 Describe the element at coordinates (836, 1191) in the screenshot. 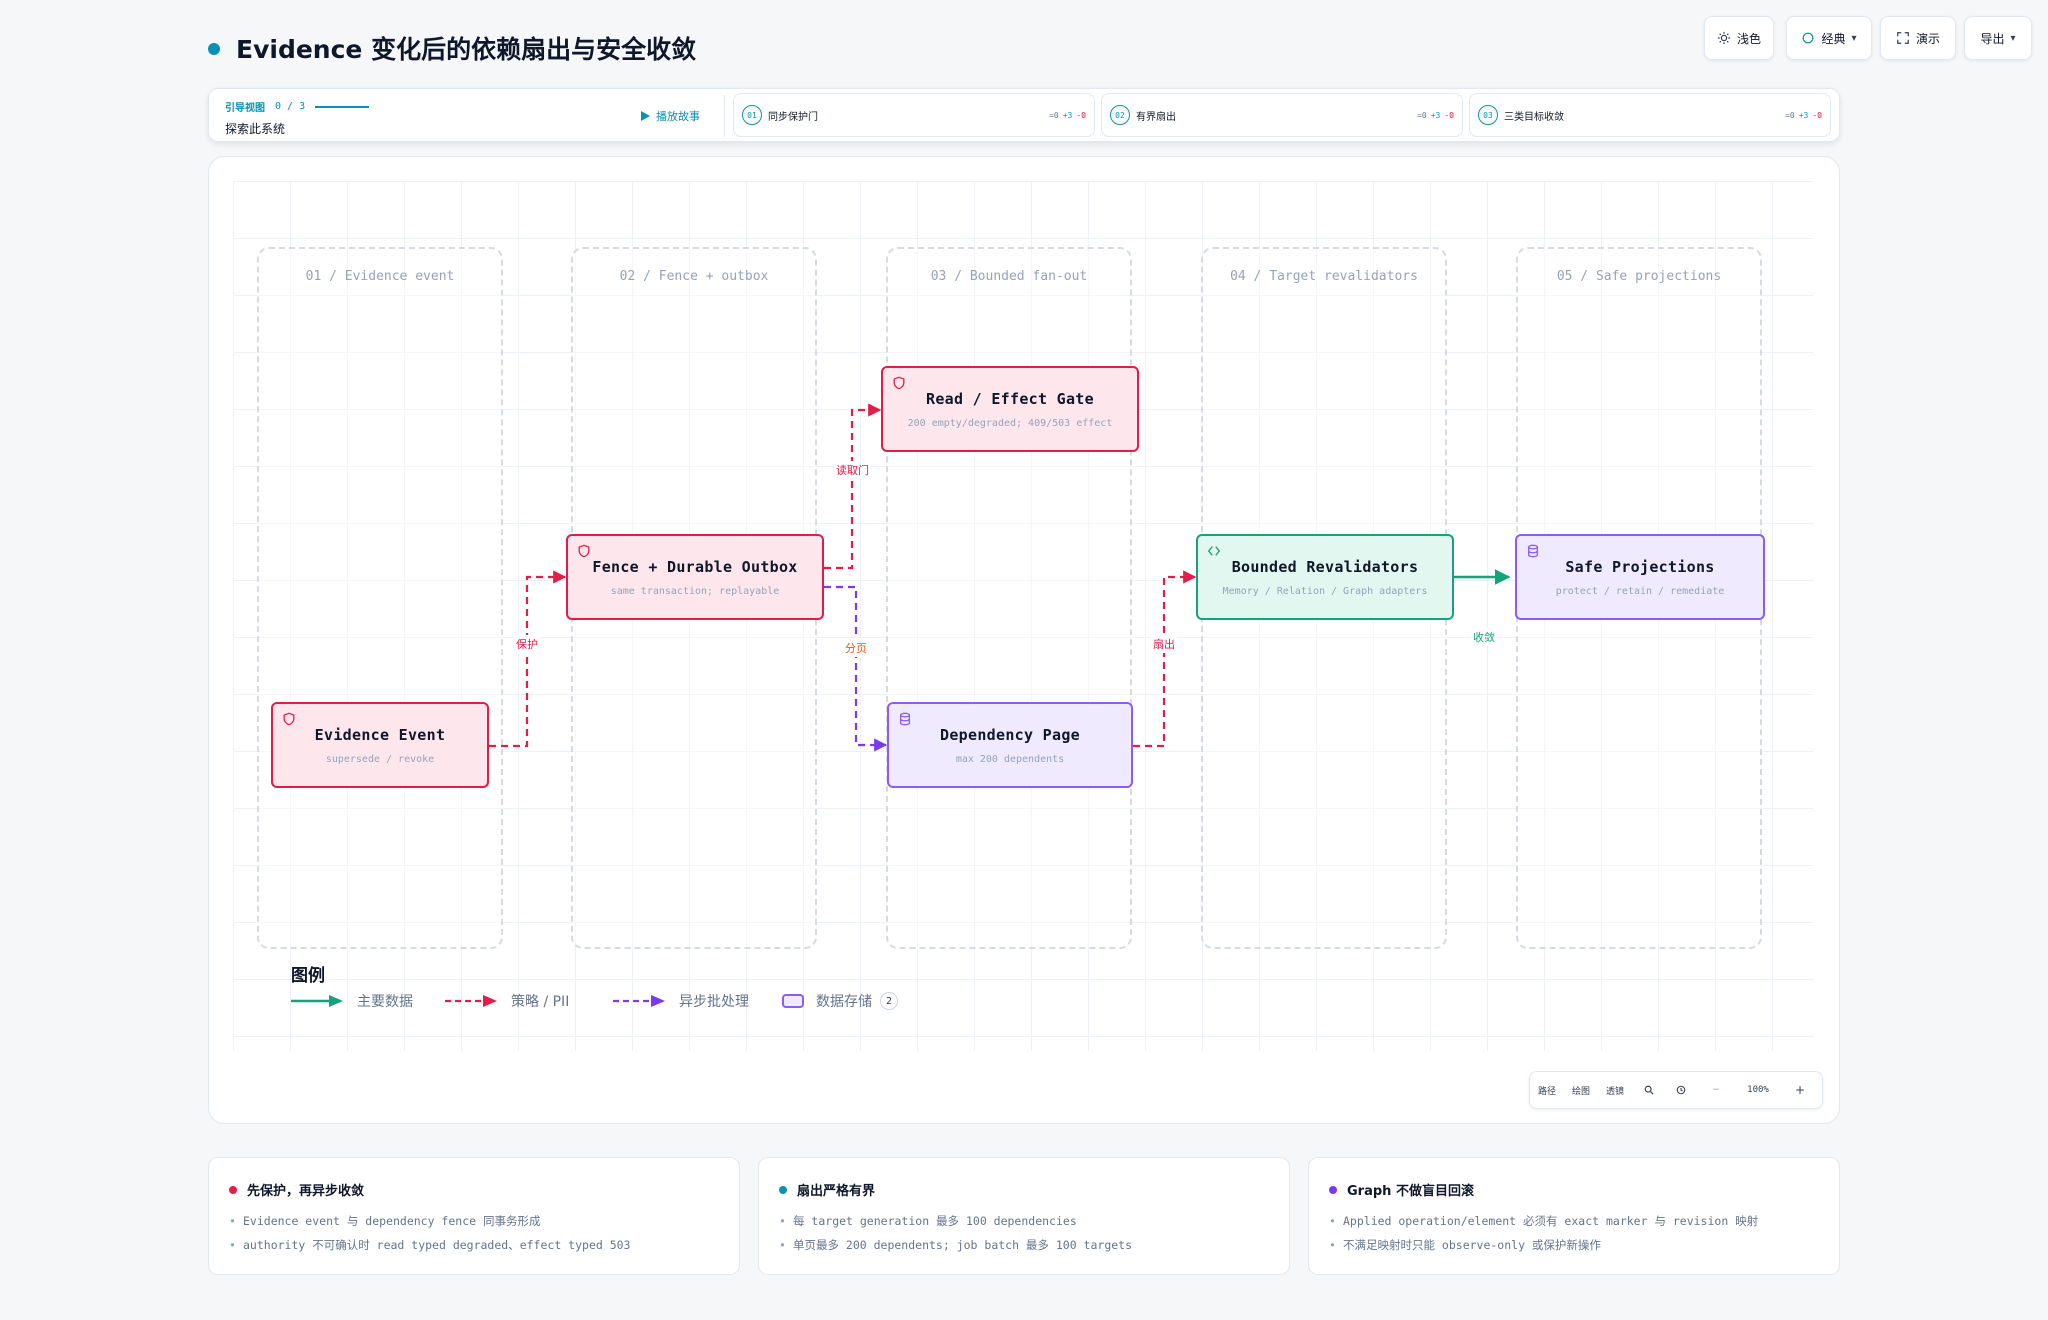

I see `card-title: 扇出严格有界` at that location.